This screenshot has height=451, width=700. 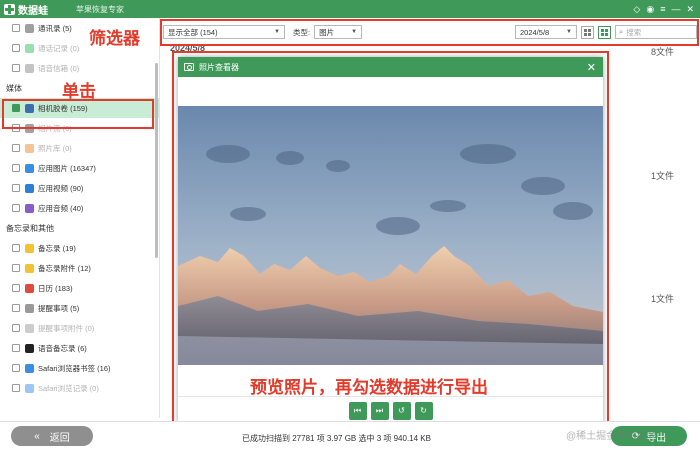 What do you see at coordinates (29, 48) in the screenshot?
I see `phone-icon` at bounding box center [29, 48].